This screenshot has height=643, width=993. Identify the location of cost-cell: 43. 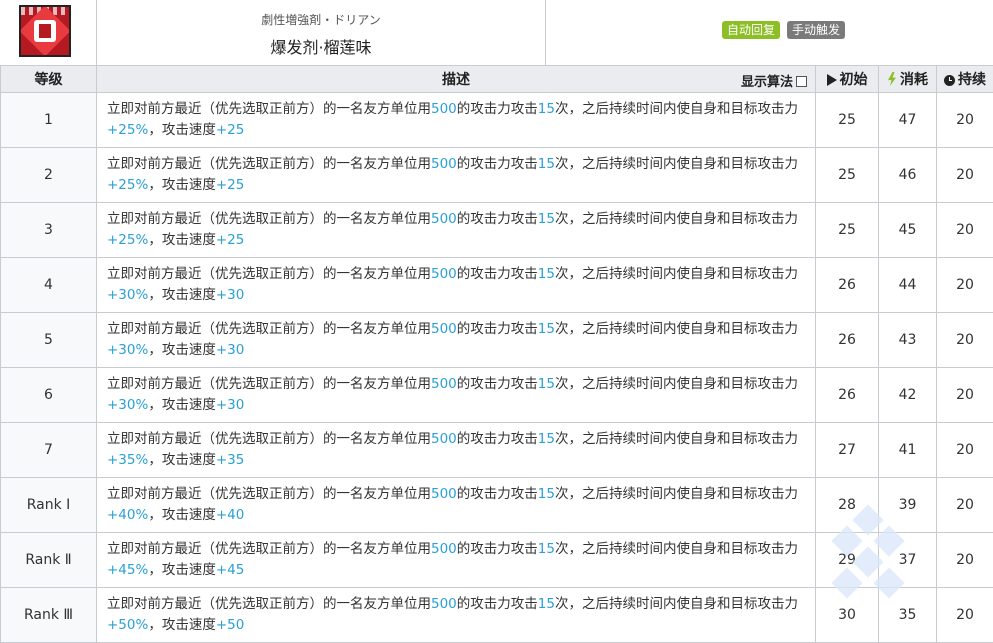
(908, 340).